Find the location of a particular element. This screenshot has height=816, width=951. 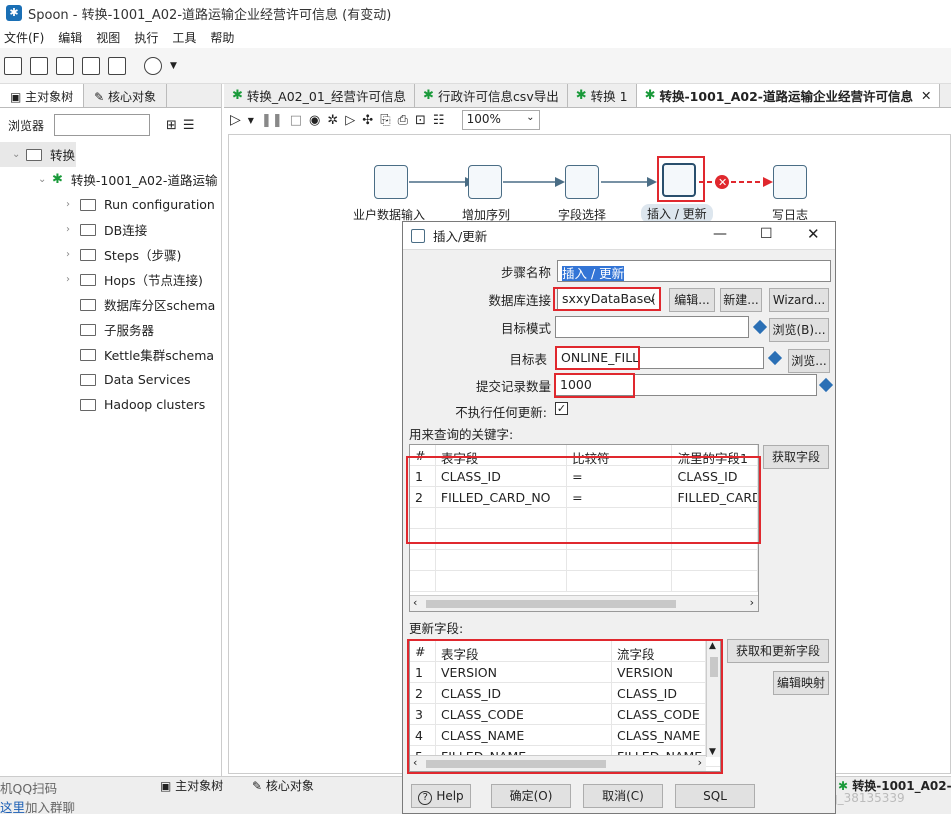

bottom-tab-main: ▣ 主对象树 is located at coordinates (191, 785).